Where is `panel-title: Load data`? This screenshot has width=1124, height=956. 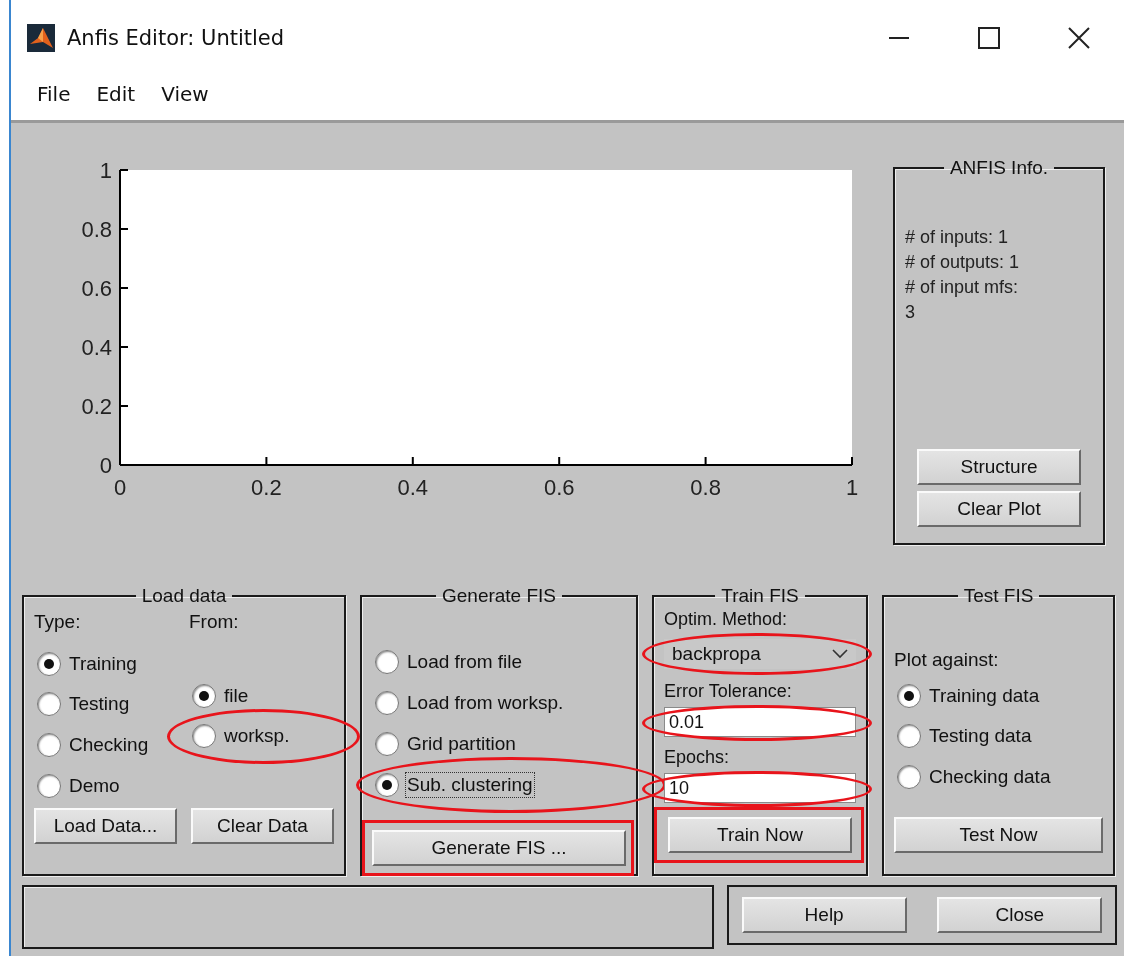
panel-title: Load data is located at coordinates (184, 596).